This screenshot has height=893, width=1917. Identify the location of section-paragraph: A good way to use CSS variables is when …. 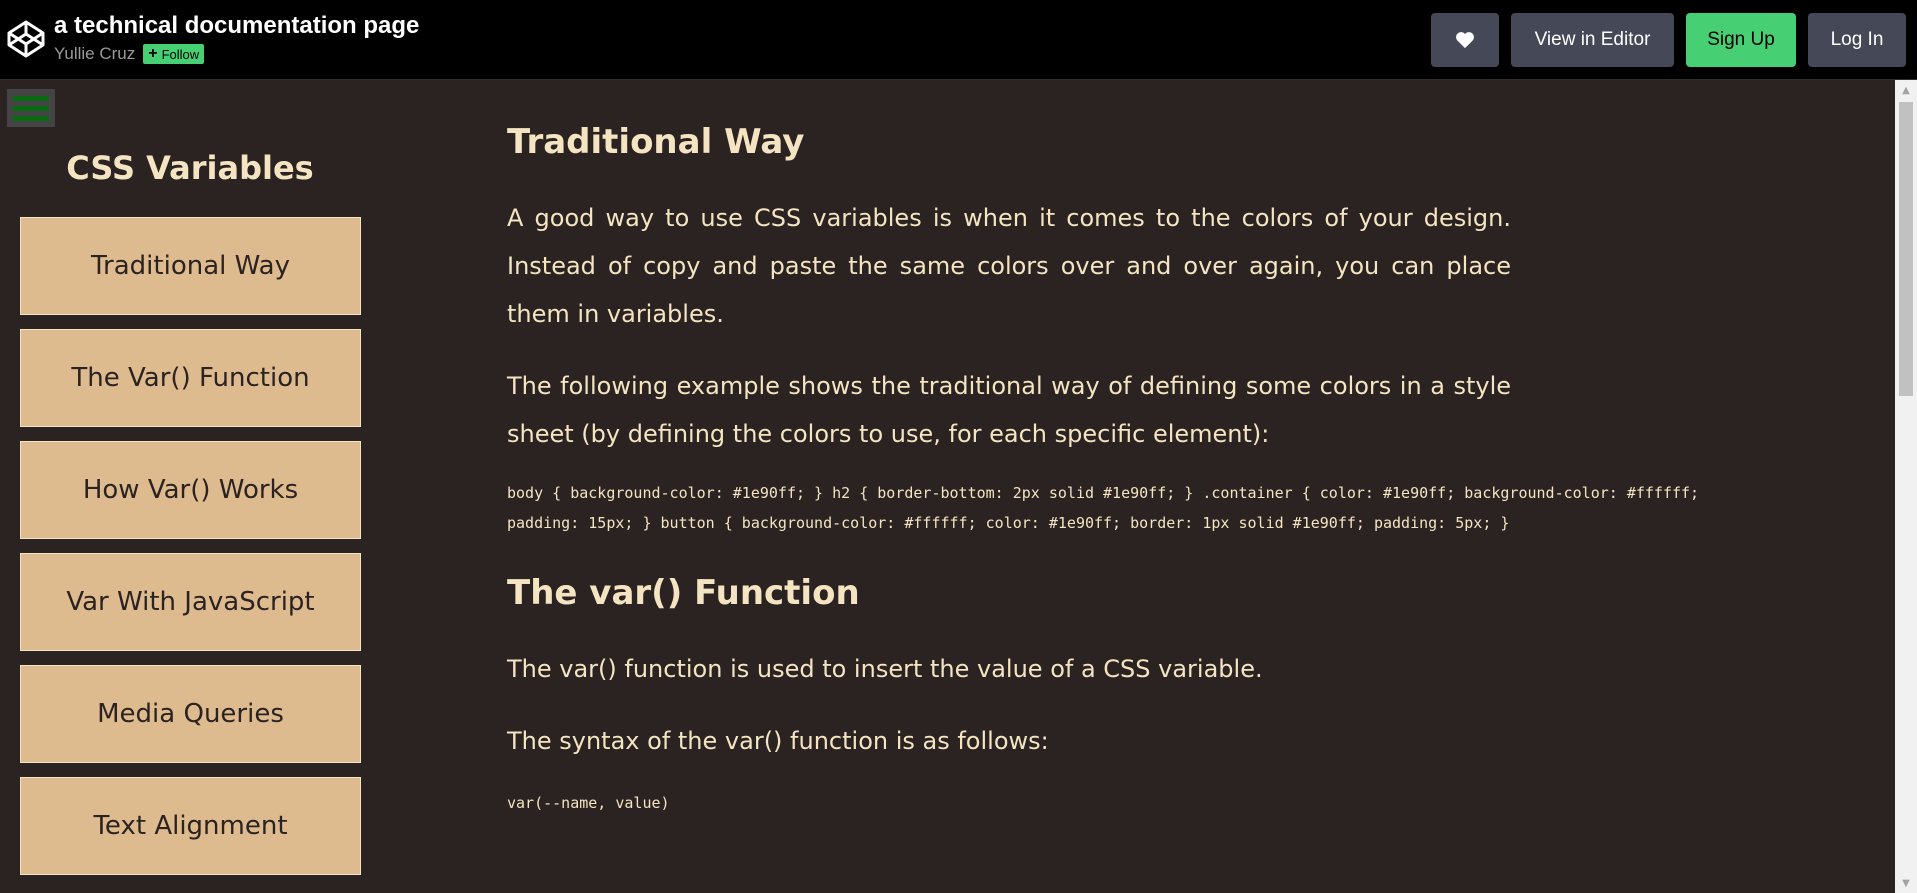
(1009, 266).